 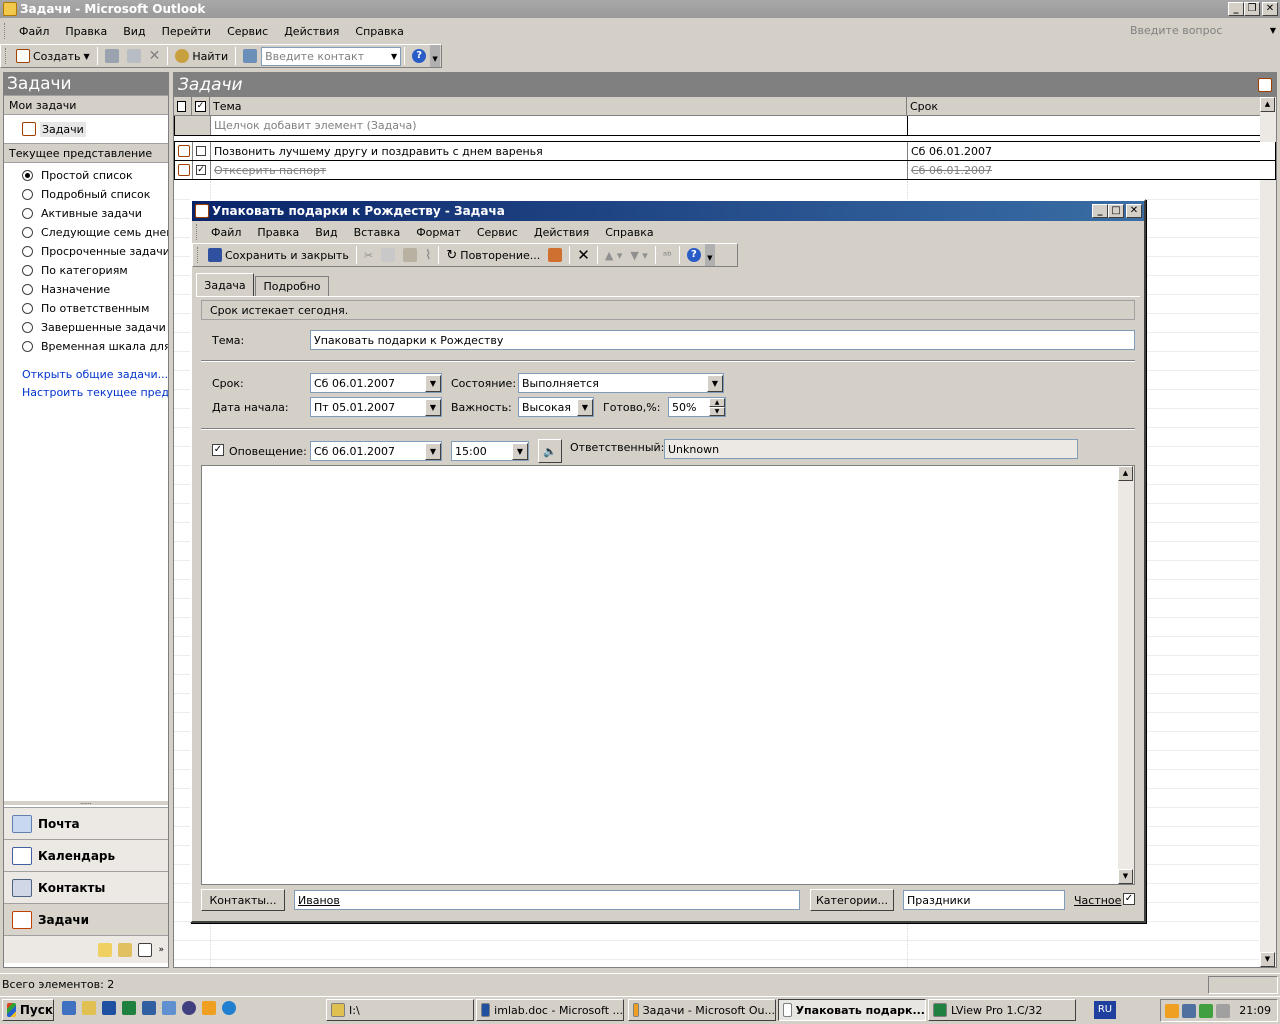 What do you see at coordinates (189, 1008) in the screenshot?
I see `media-player-icon` at bounding box center [189, 1008].